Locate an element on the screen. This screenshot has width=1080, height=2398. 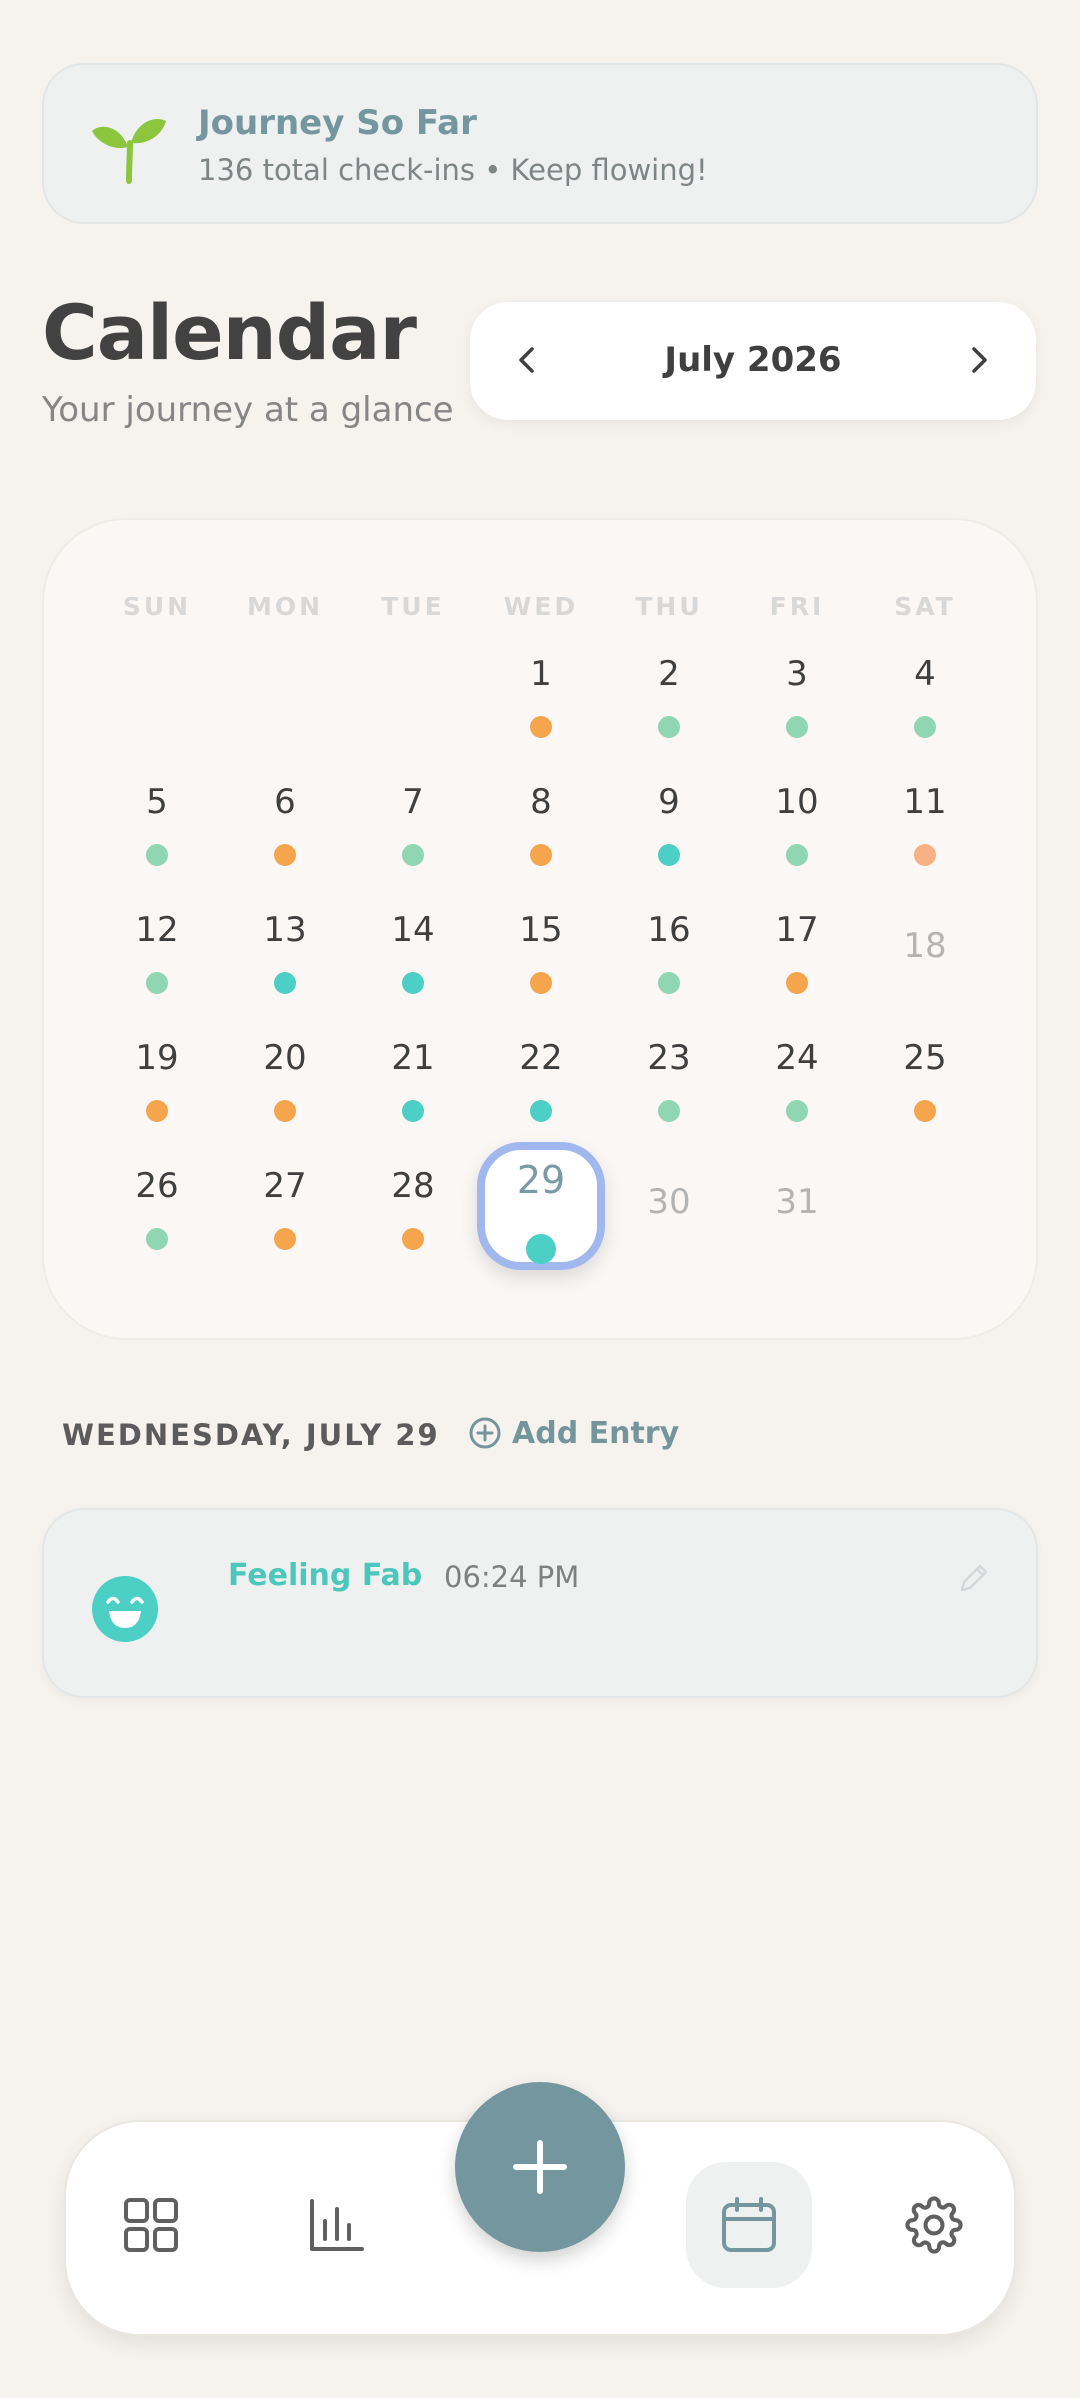
page-title: Calendar is located at coordinates (229, 332).